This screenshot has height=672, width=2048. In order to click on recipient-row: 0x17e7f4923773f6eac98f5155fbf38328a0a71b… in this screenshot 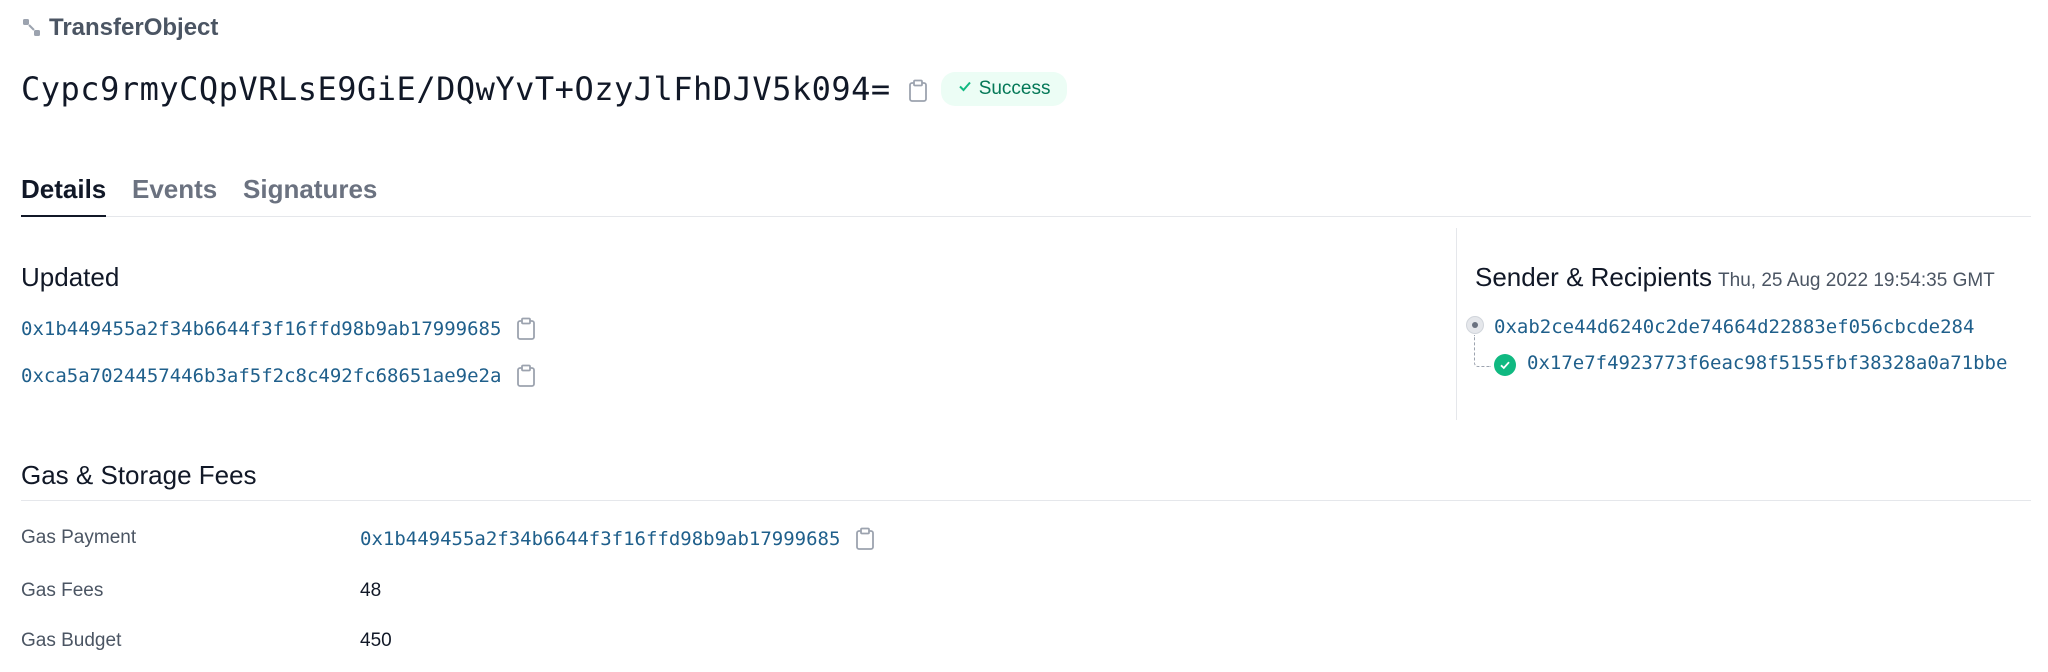, I will do `click(1767, 363)`.